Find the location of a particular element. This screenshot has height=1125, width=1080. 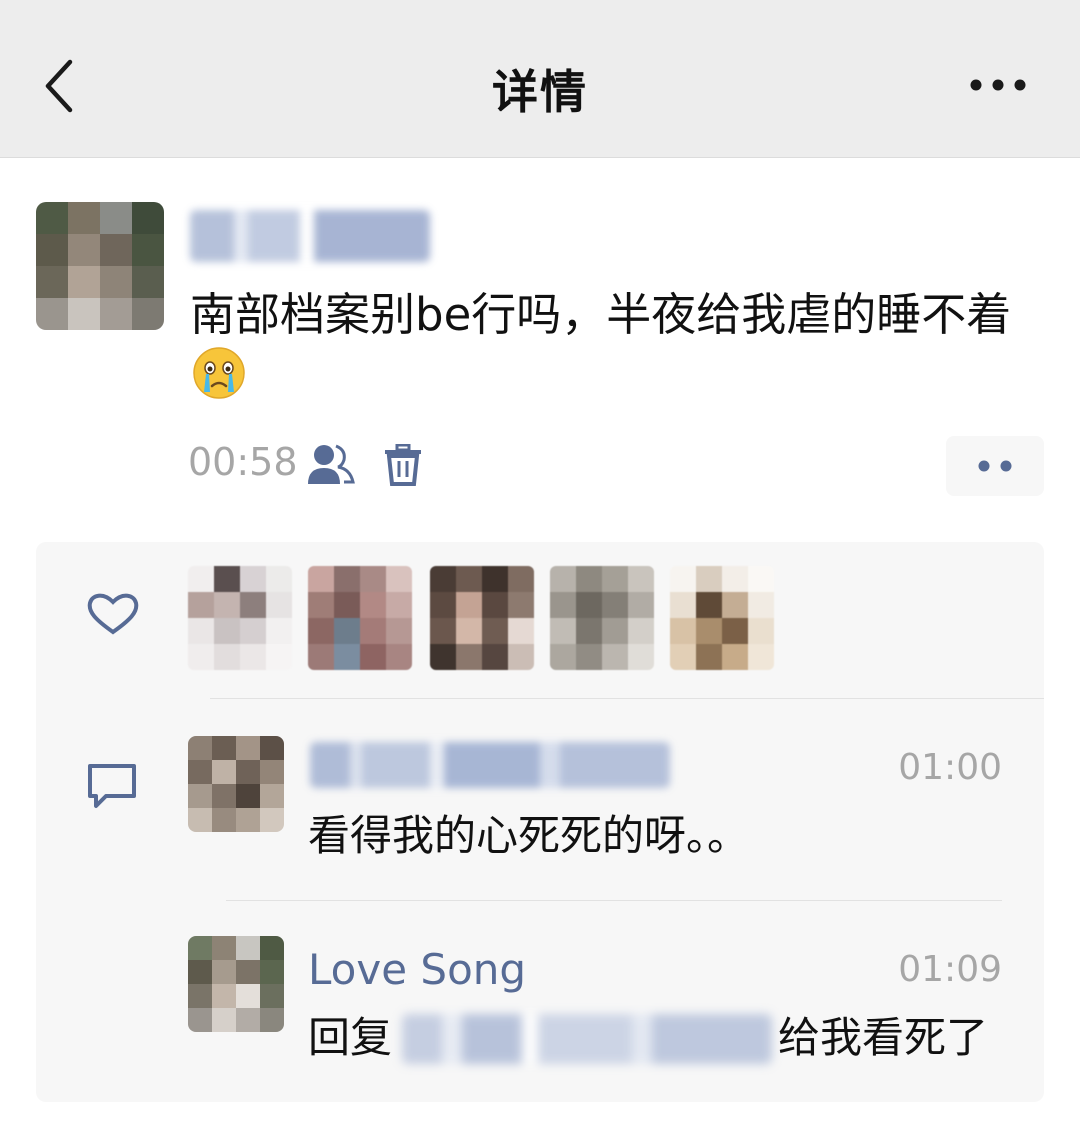

post-content: 南部档案别be行吗，半夜给我虐的睡不着 is located at coordinates (610, 346).